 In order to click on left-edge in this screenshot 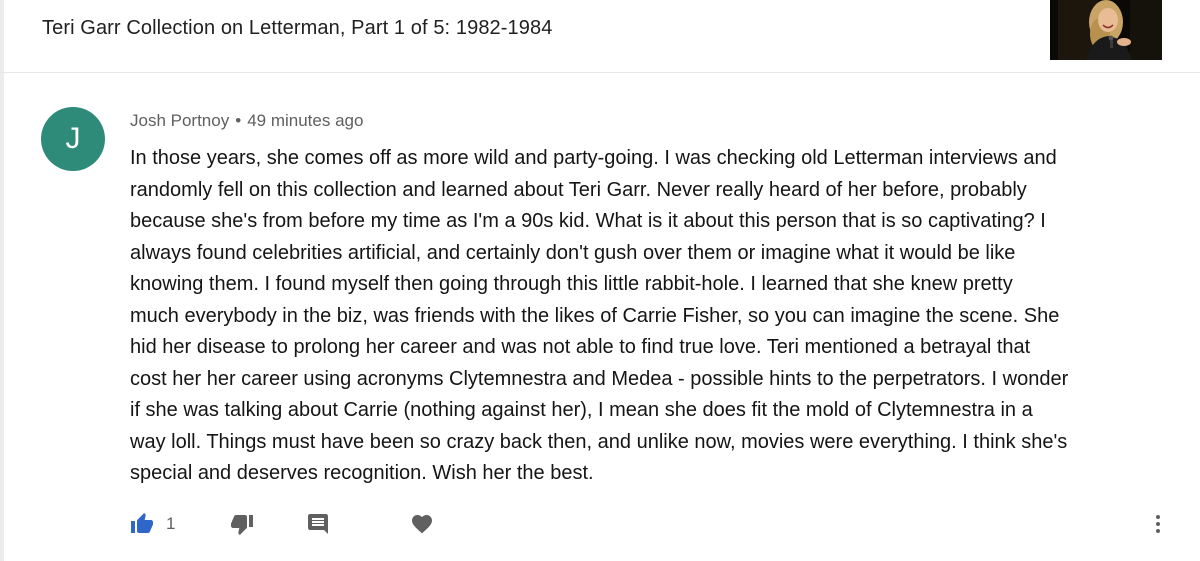, I will do `click(2, 280)`.